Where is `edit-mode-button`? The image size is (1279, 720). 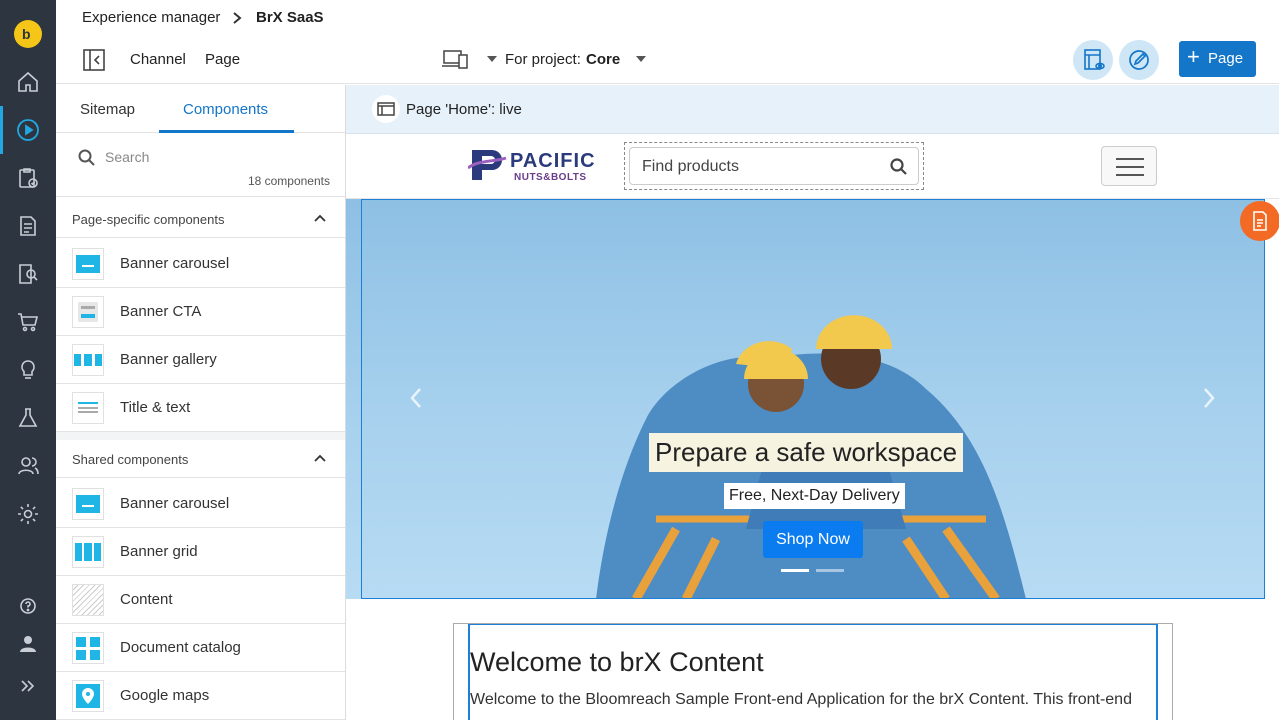
edit-mode-button is located at coordinates (1139, 60).